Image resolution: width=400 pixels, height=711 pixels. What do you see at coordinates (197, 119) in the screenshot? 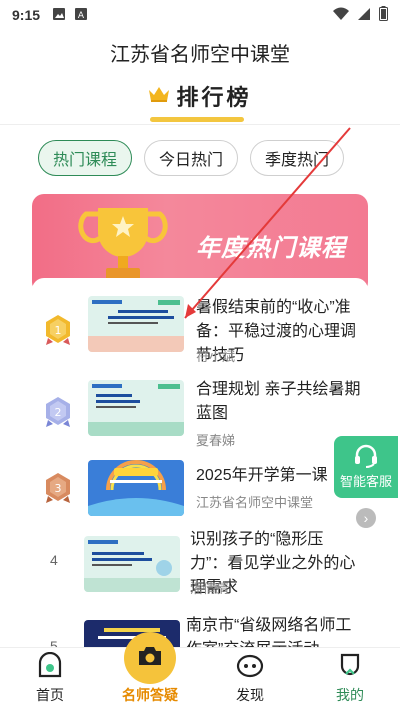
I see `heading-underline` at bounding box center [197, 119].